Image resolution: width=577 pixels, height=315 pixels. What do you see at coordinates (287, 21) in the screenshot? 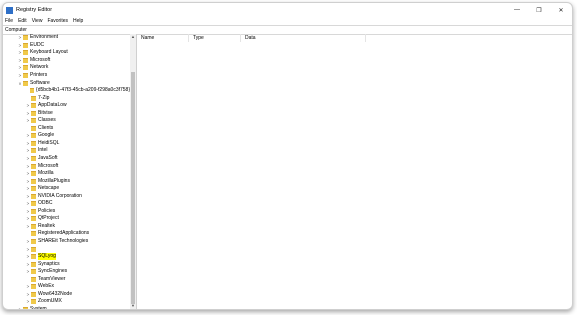
I see `menu-bar: File Edit View Favorites Help` at bounding box center [287, 21].